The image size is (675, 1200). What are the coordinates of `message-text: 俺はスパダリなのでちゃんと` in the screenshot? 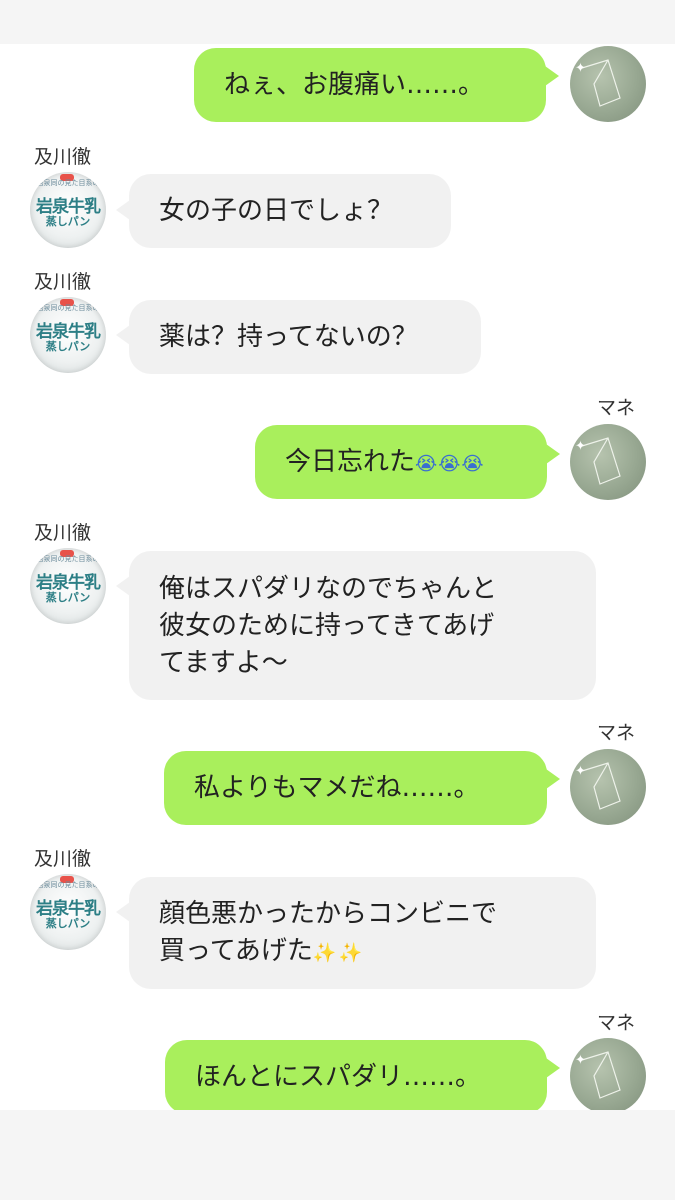 It's located at (328, 589).